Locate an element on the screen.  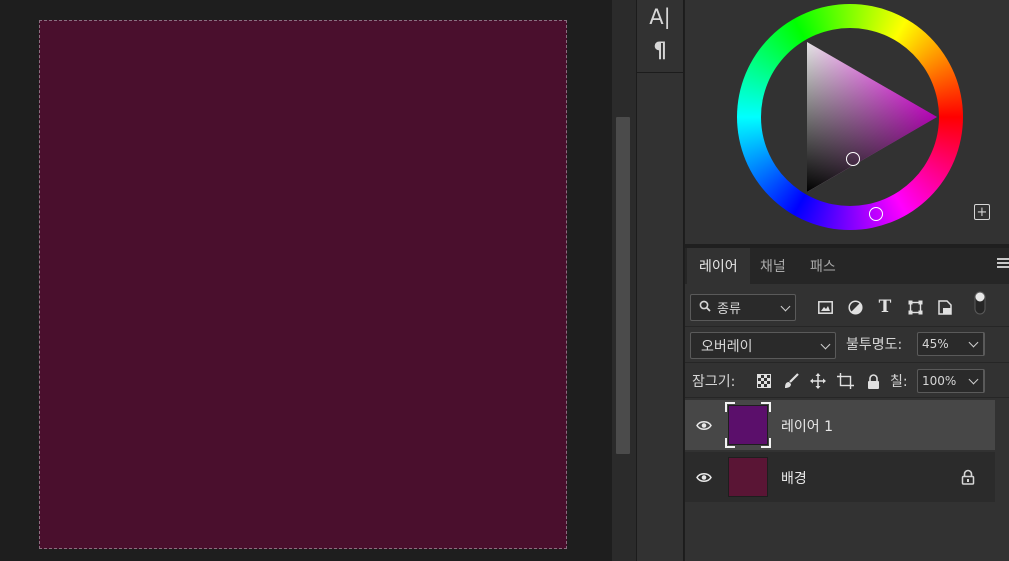
opacity-label: 불투명도: is located at coordinates (874, 345).